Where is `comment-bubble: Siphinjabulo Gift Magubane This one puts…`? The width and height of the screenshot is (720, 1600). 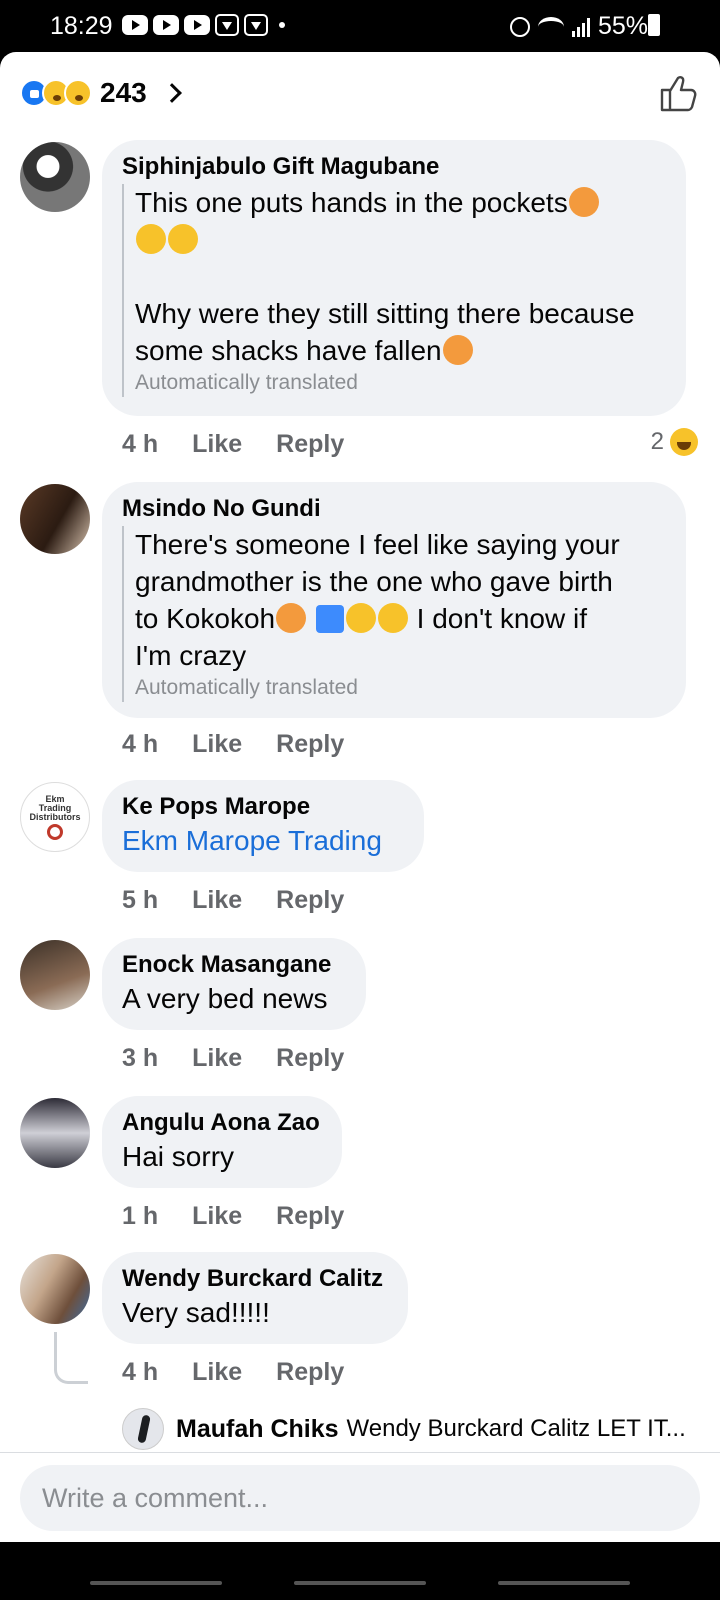 comment-bubble: Siphinjabulo Gift Magubane This one puts… is located at coordinates (394, 278).